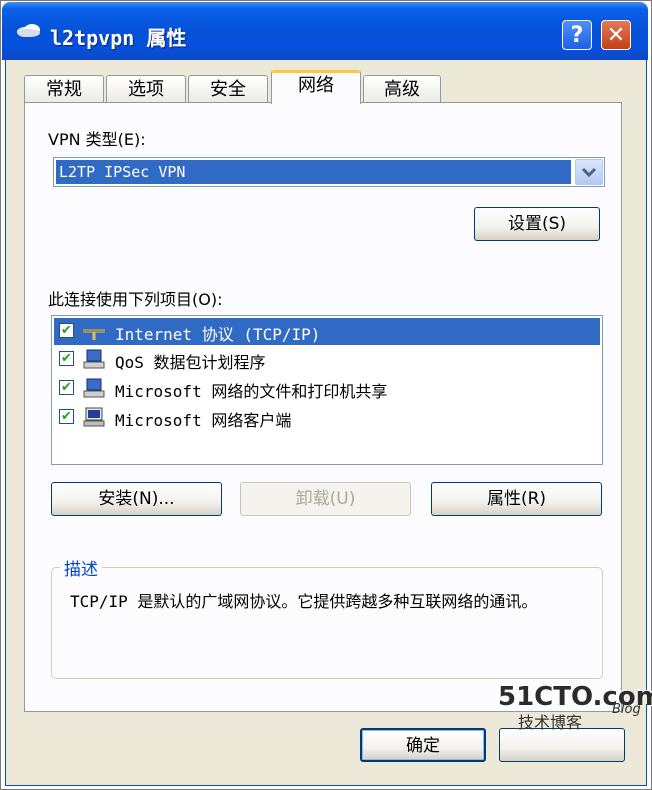 The width and height of the screenshot is (652, 790). I want to click on list-item-tcpip: ✔ Internet 协议 (TCP/IP), so click(327, 331).